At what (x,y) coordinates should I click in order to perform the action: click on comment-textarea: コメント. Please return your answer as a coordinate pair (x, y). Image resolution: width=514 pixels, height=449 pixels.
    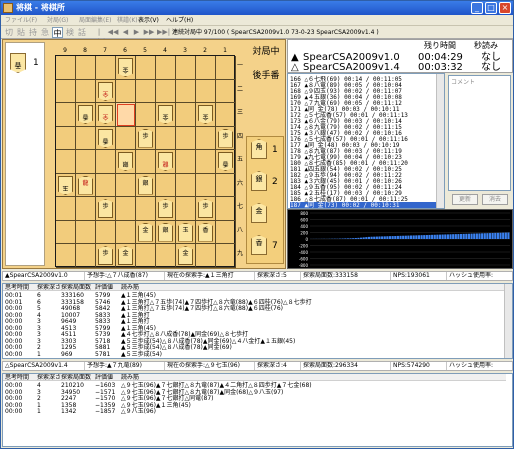
    Looking at the image, I should click on (479, 133).